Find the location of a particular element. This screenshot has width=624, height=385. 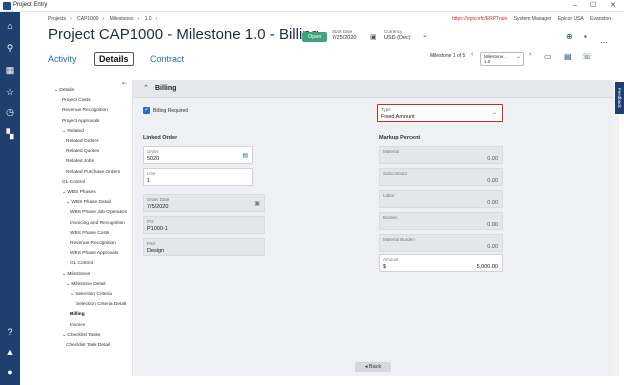

subcontract-field: Subcontract 0.00 is located at coordinates (441, 177).